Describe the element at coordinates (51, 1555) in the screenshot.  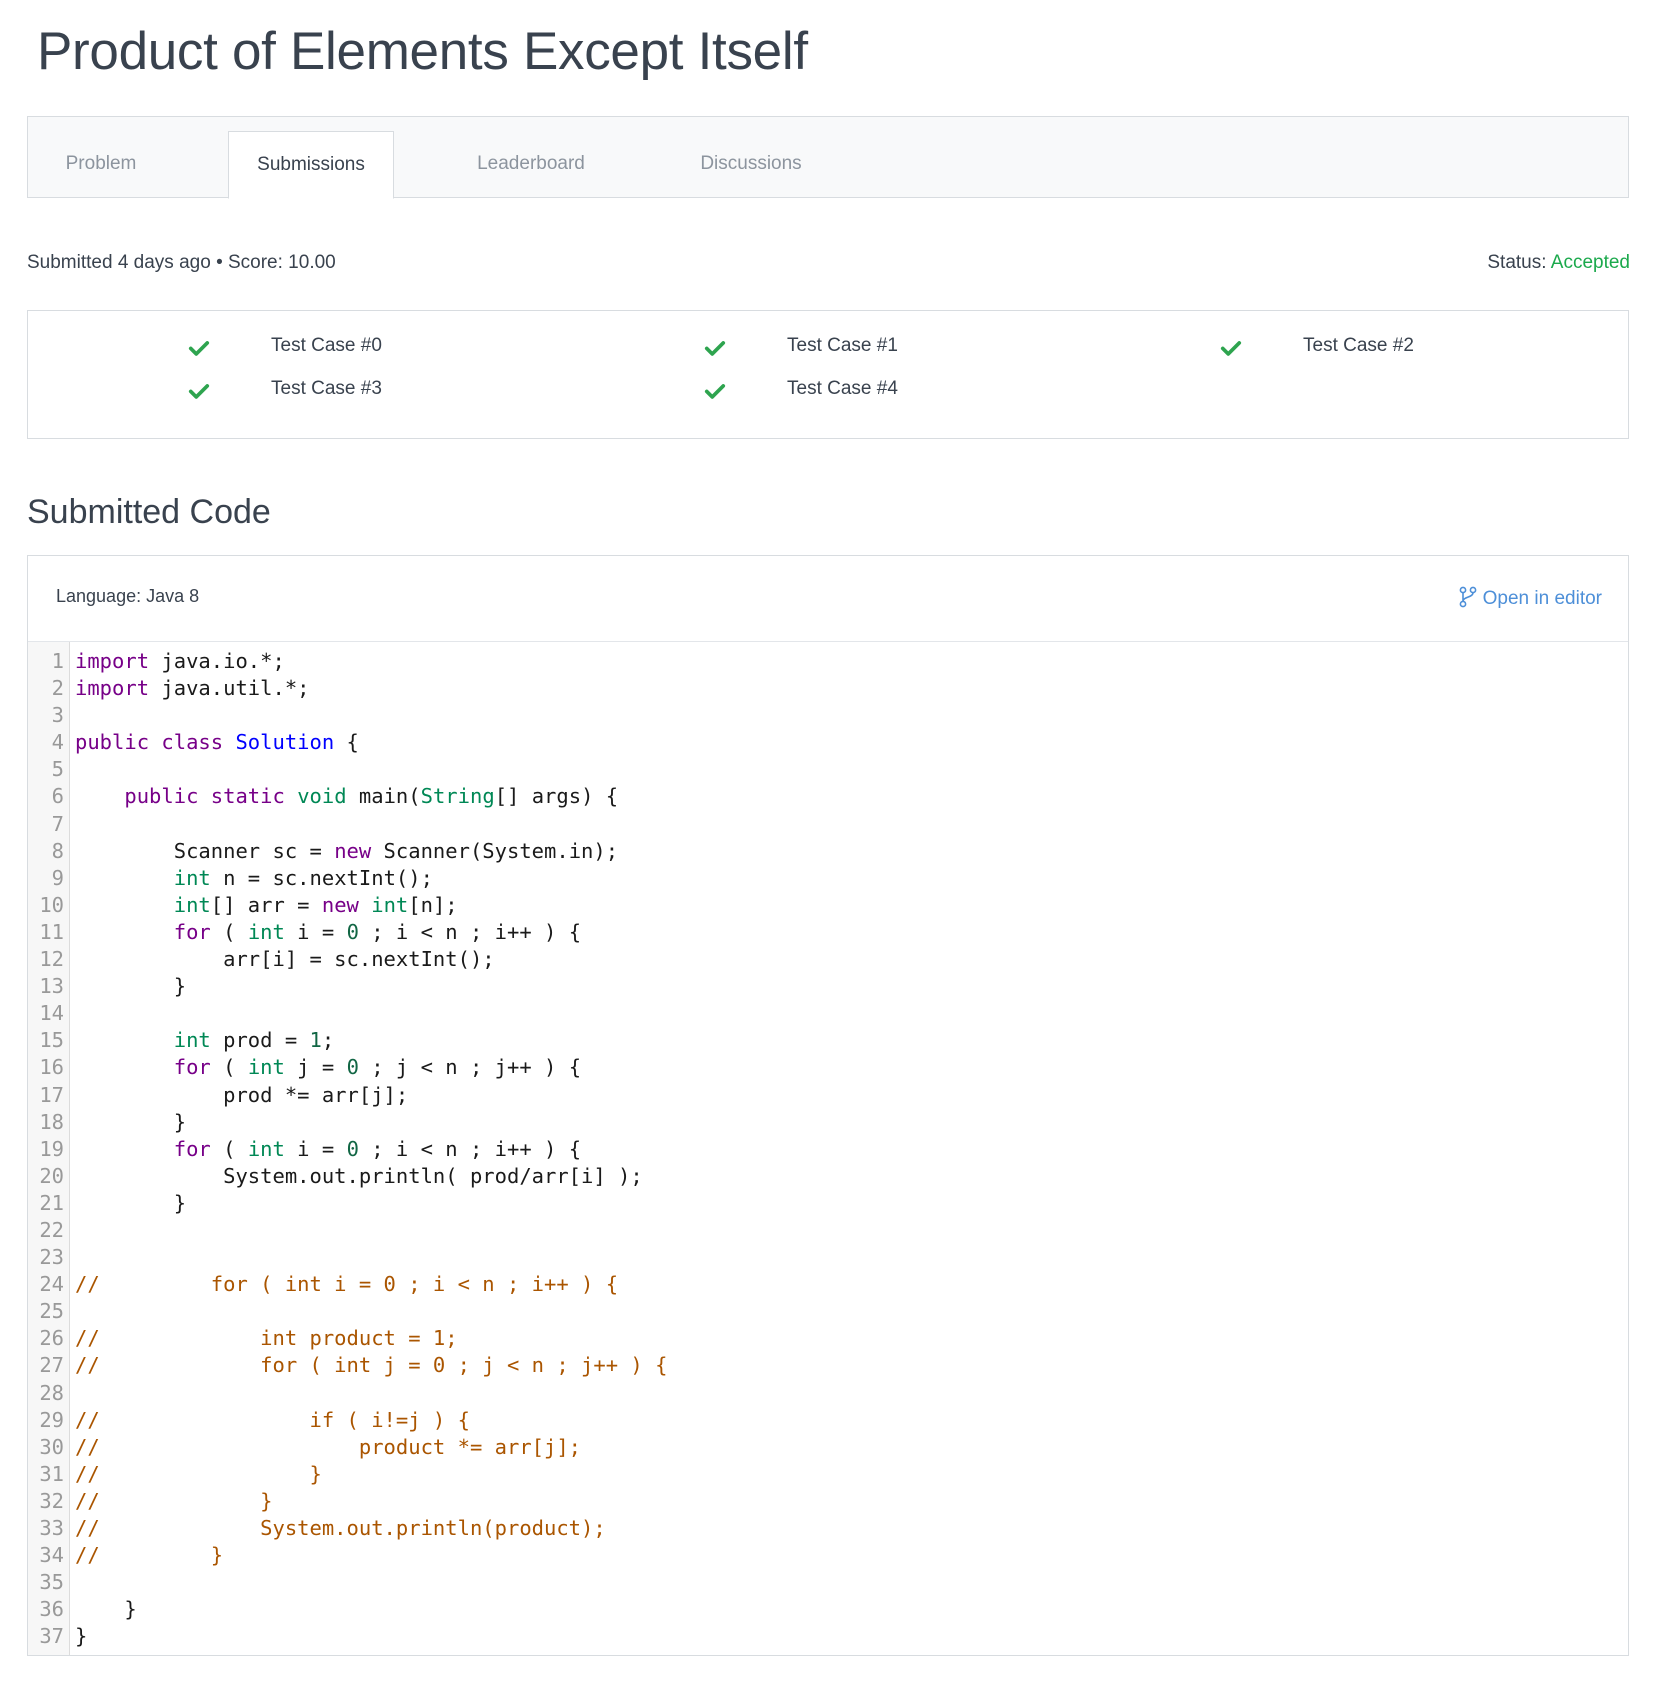
I see `line-number: 34` at that location.